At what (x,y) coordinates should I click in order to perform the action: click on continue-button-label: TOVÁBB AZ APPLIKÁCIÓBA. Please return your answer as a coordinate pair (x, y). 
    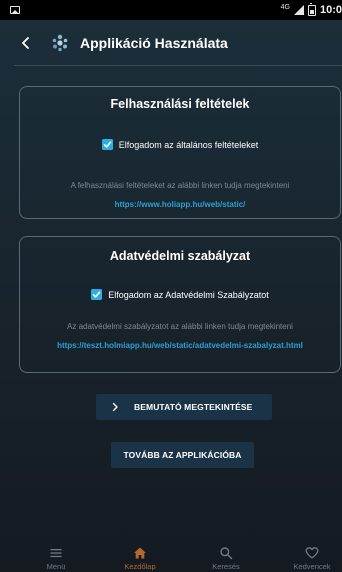
    Looking at the image, I should click on (182, 455).